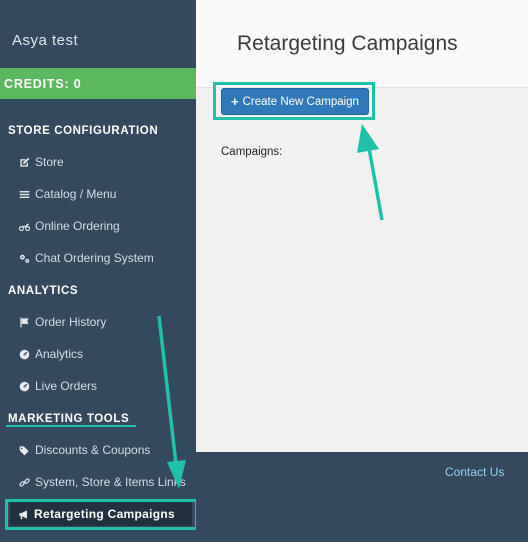  What do you see at coordinates (24, 450) in the screenshot?
I see `tags-icon` at bounding box center [24, 450].